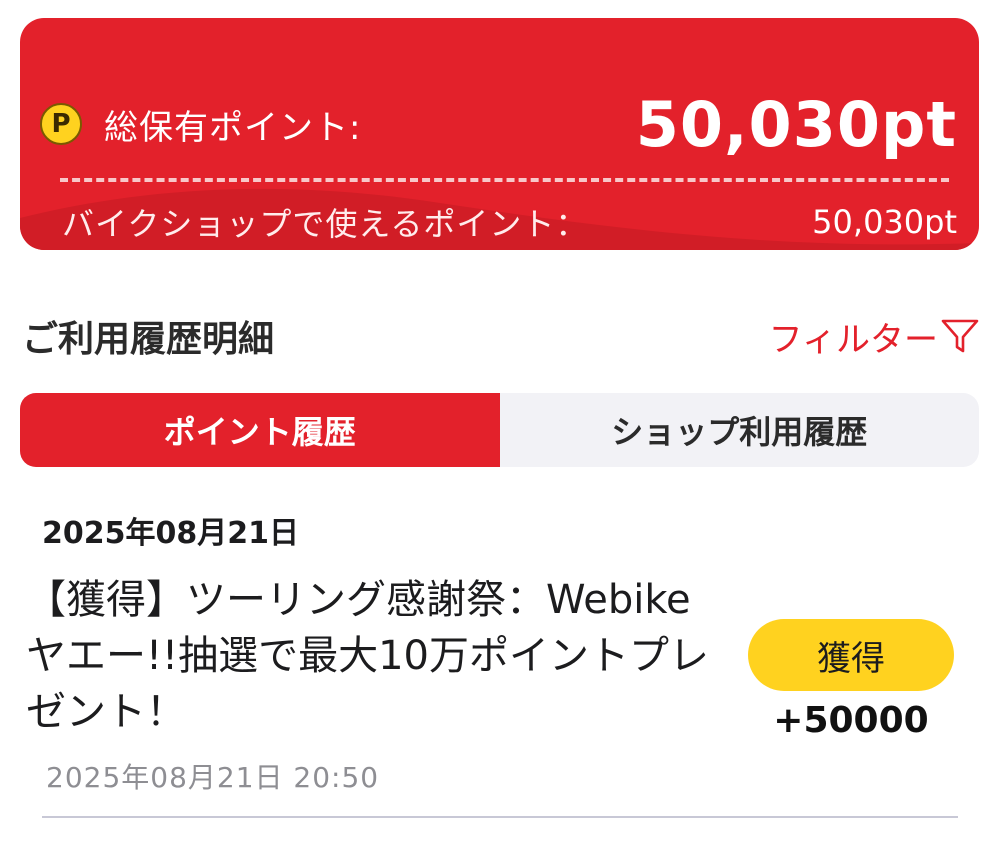 This screenshot has width=1000, height=863. Describe the element at coordinates (260, 430) in the screenshot. I see `tab-point-history: ポイント履歴` at that location.